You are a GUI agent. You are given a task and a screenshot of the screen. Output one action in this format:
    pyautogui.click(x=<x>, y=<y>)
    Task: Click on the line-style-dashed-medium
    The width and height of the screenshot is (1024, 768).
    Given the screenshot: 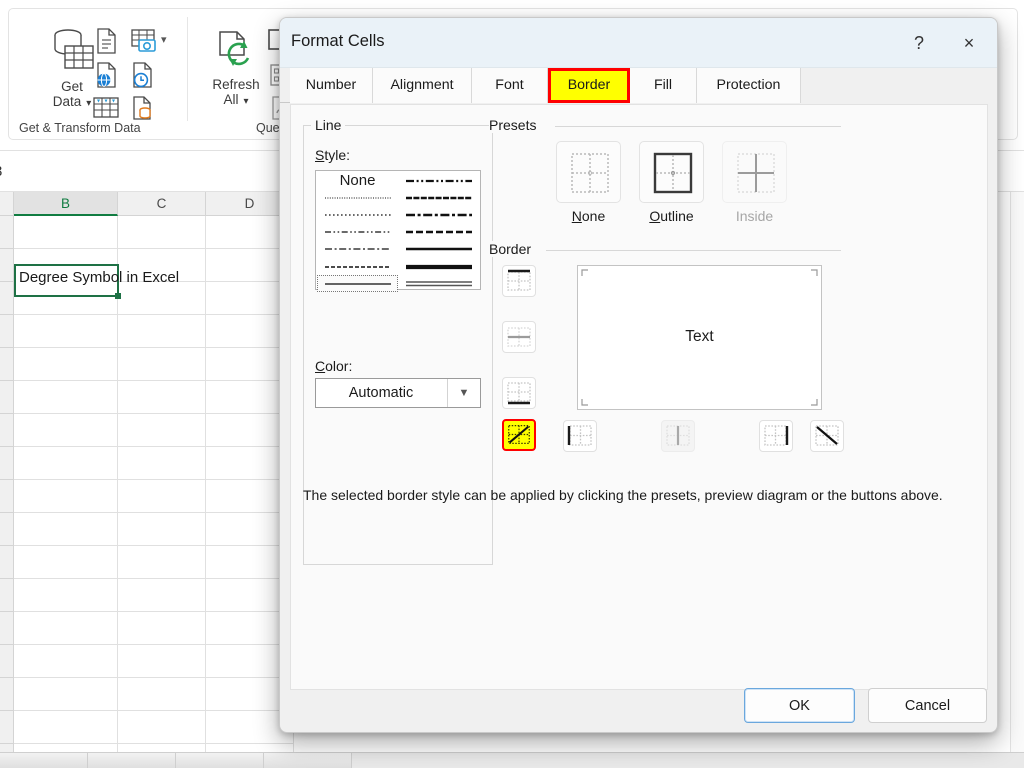 What is the action you would take?
    pyautogui.click(x=438, y=232)
    